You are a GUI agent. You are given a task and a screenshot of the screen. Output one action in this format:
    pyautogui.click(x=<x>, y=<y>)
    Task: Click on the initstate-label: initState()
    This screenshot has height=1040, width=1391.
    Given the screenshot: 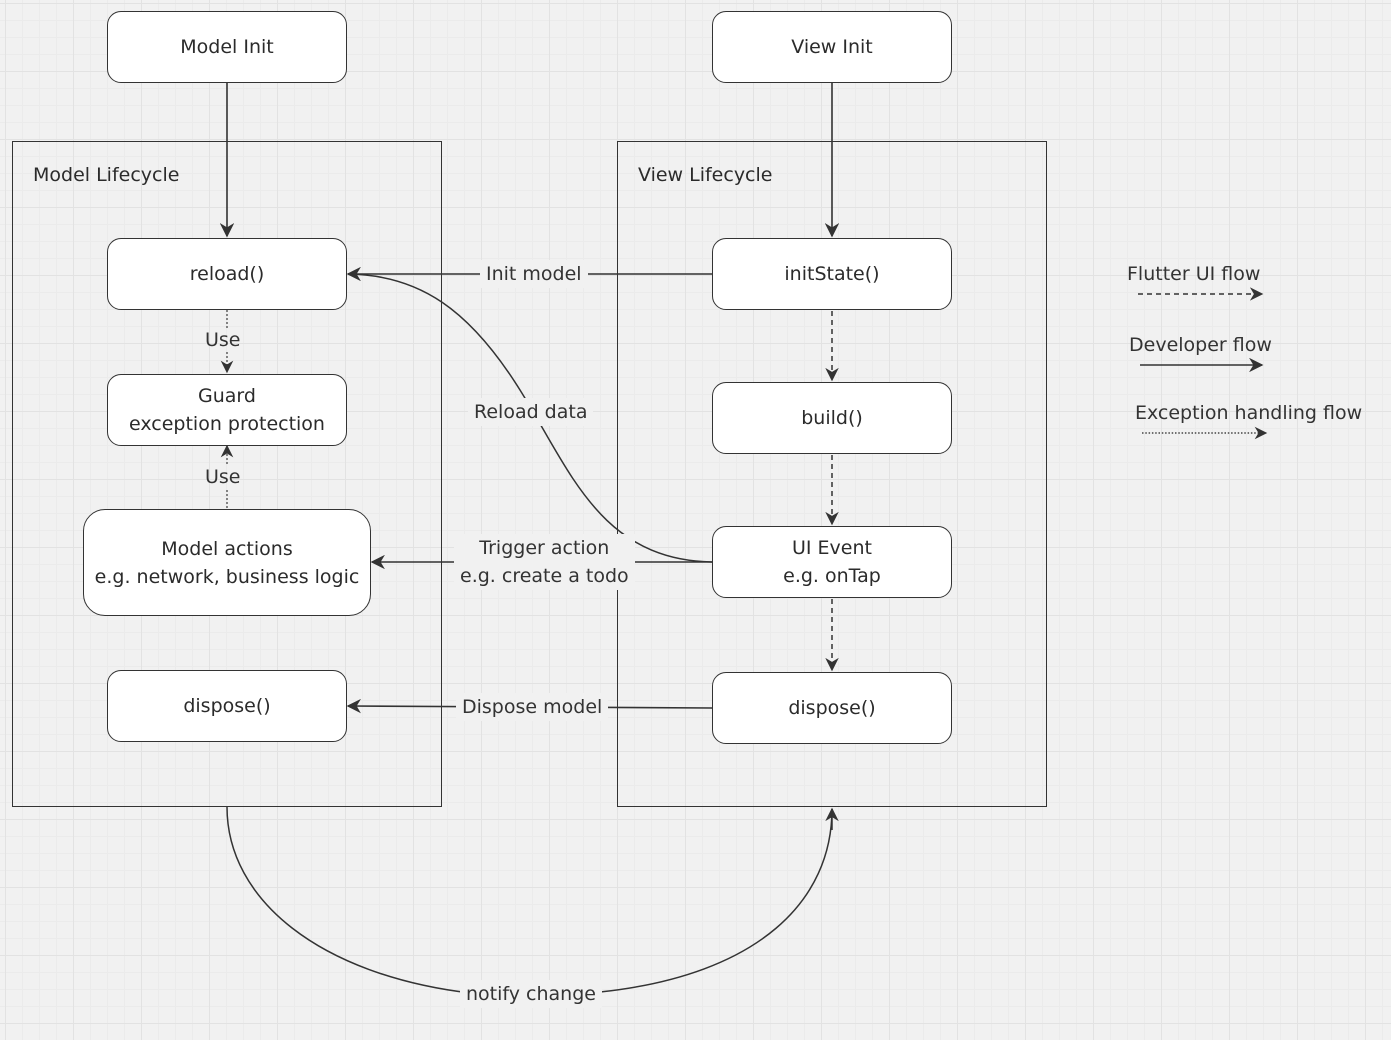 What is the action you would take?
    pyautogui.click(x=832, y=274)
    